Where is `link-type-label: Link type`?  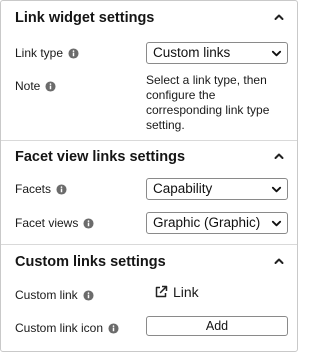 link-type-label: Link type is located at coordinates (47, 53).